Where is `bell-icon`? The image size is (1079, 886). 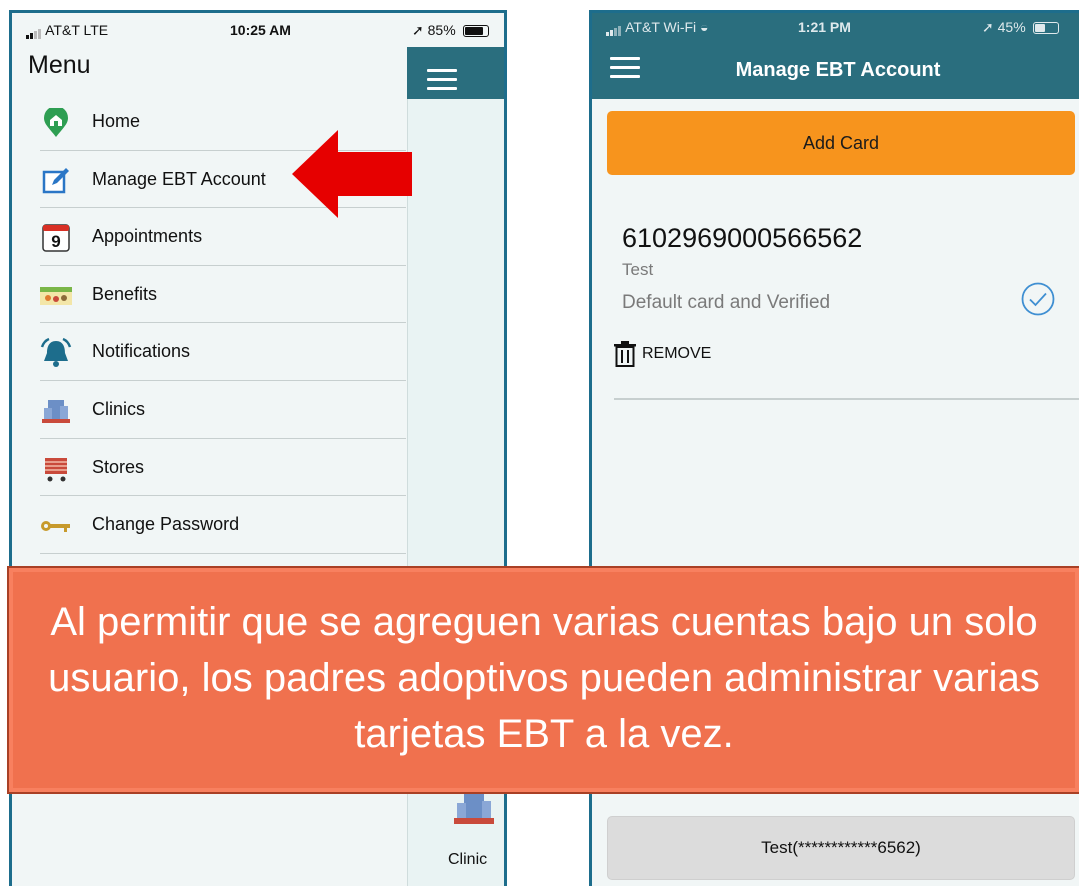 bell-icon is located at coordinates (56, 353).